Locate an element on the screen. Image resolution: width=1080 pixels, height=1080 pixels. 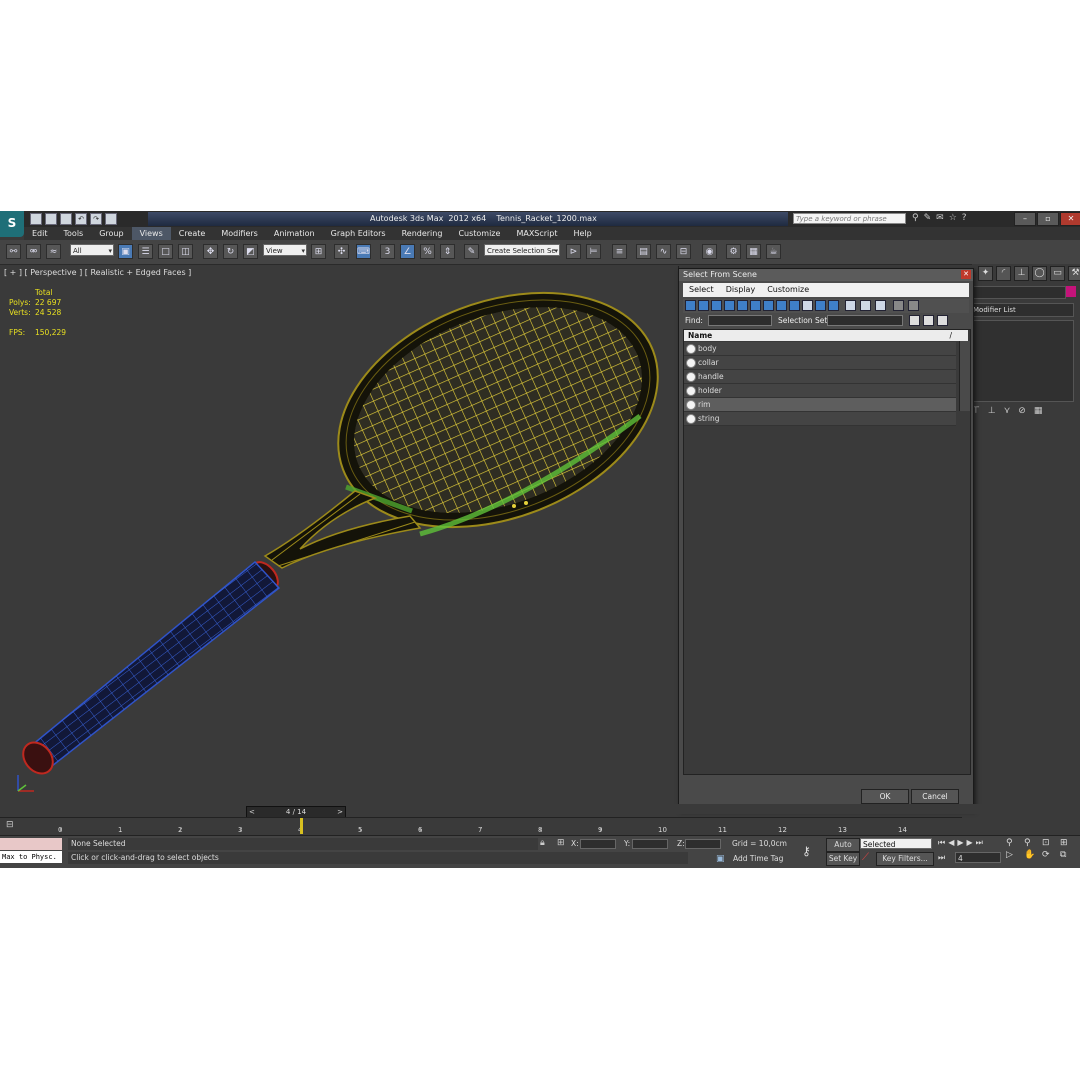
cancel-button: Cancel is located at coordinates (935, 796).